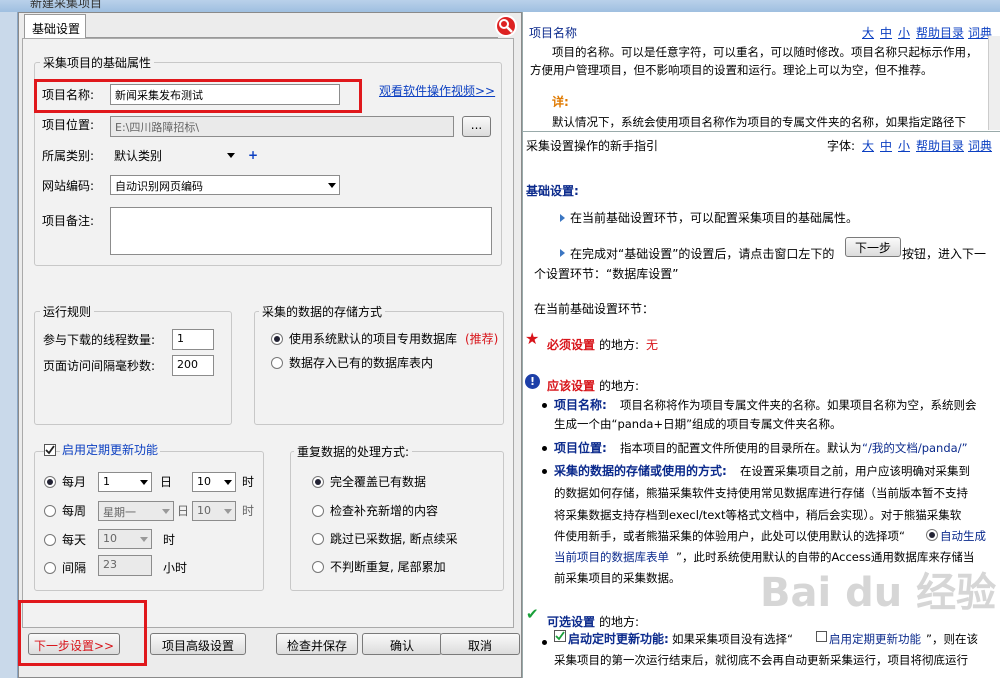 The width and height of the screenshot is (1000, 678). Describe the element at coordinates (50, 540) in the screenshot. I see `daily-radio` at that location.